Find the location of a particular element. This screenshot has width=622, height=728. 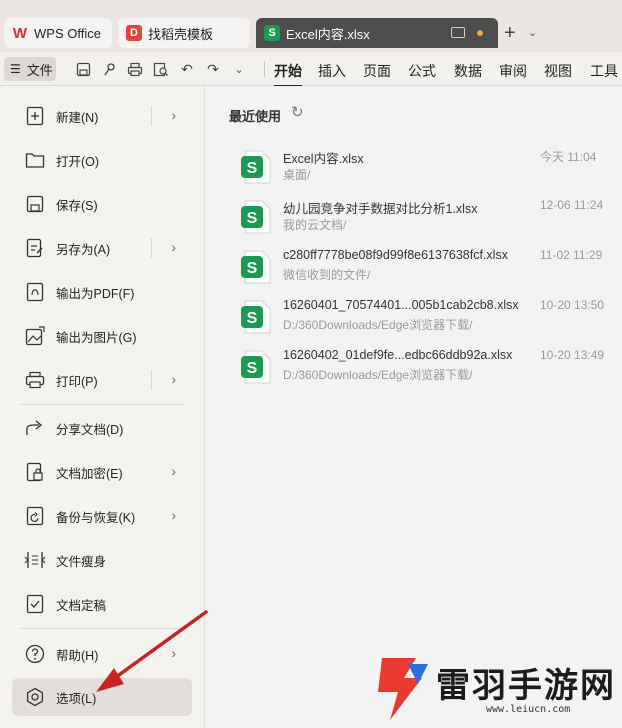

watermark-text: 雷羽手游网 is located at coordinates (526, 686).